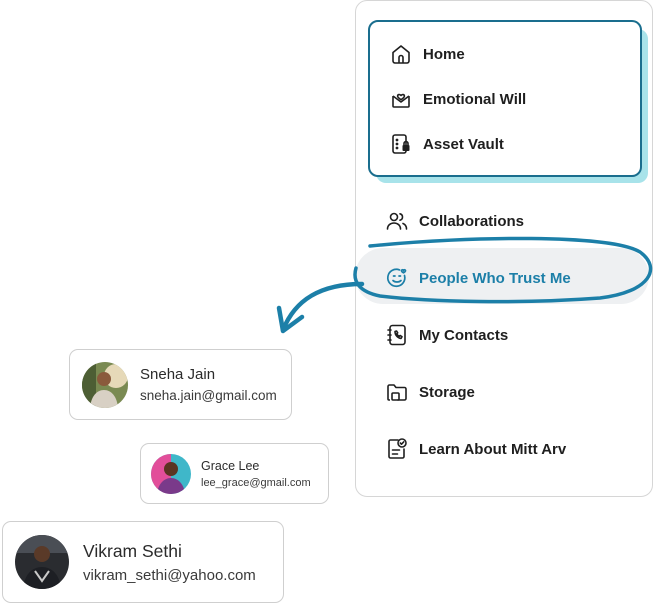  Describe the element at coordinates (256, 474) in the screenshot. I see `contact-info: Grace Lee lee_grace@gmail.com` at that location.